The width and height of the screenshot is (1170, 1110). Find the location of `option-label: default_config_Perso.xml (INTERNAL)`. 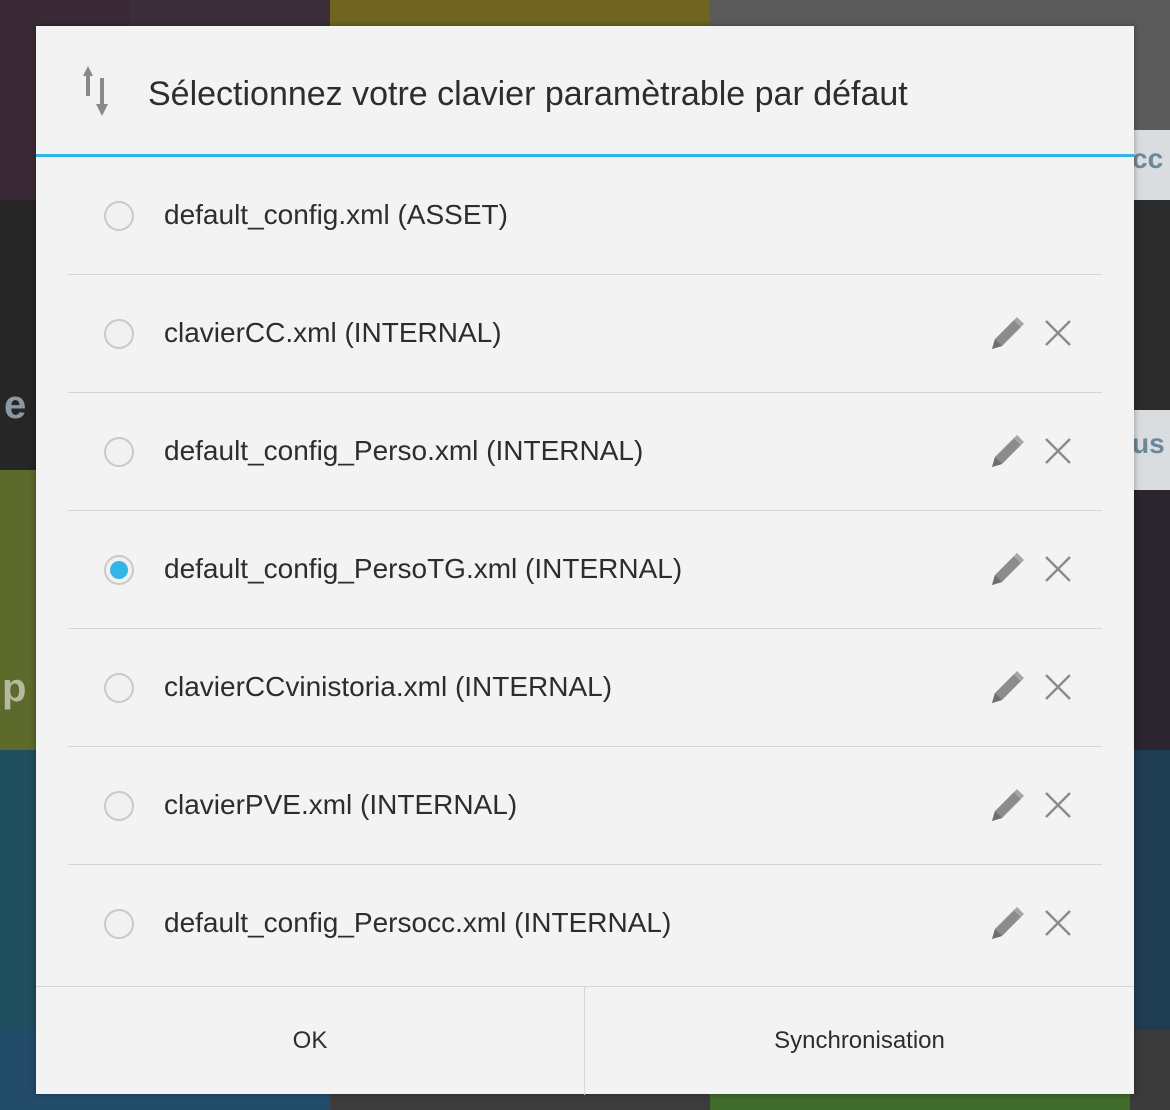

option-label: default_config_Perso.xml (INTERNAL) is located at coordinates (404, 450).